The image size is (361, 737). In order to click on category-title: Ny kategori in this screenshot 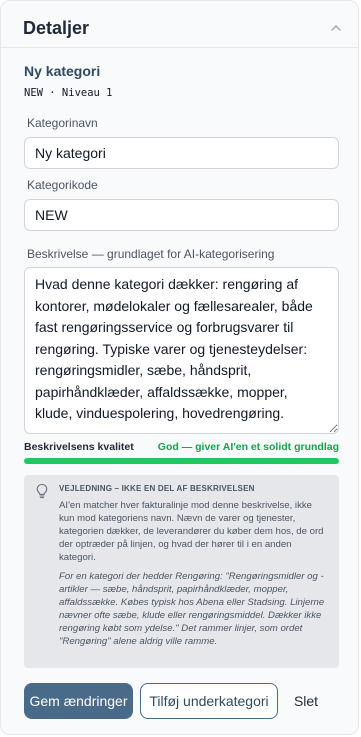, I will do `click(62, 71)`.